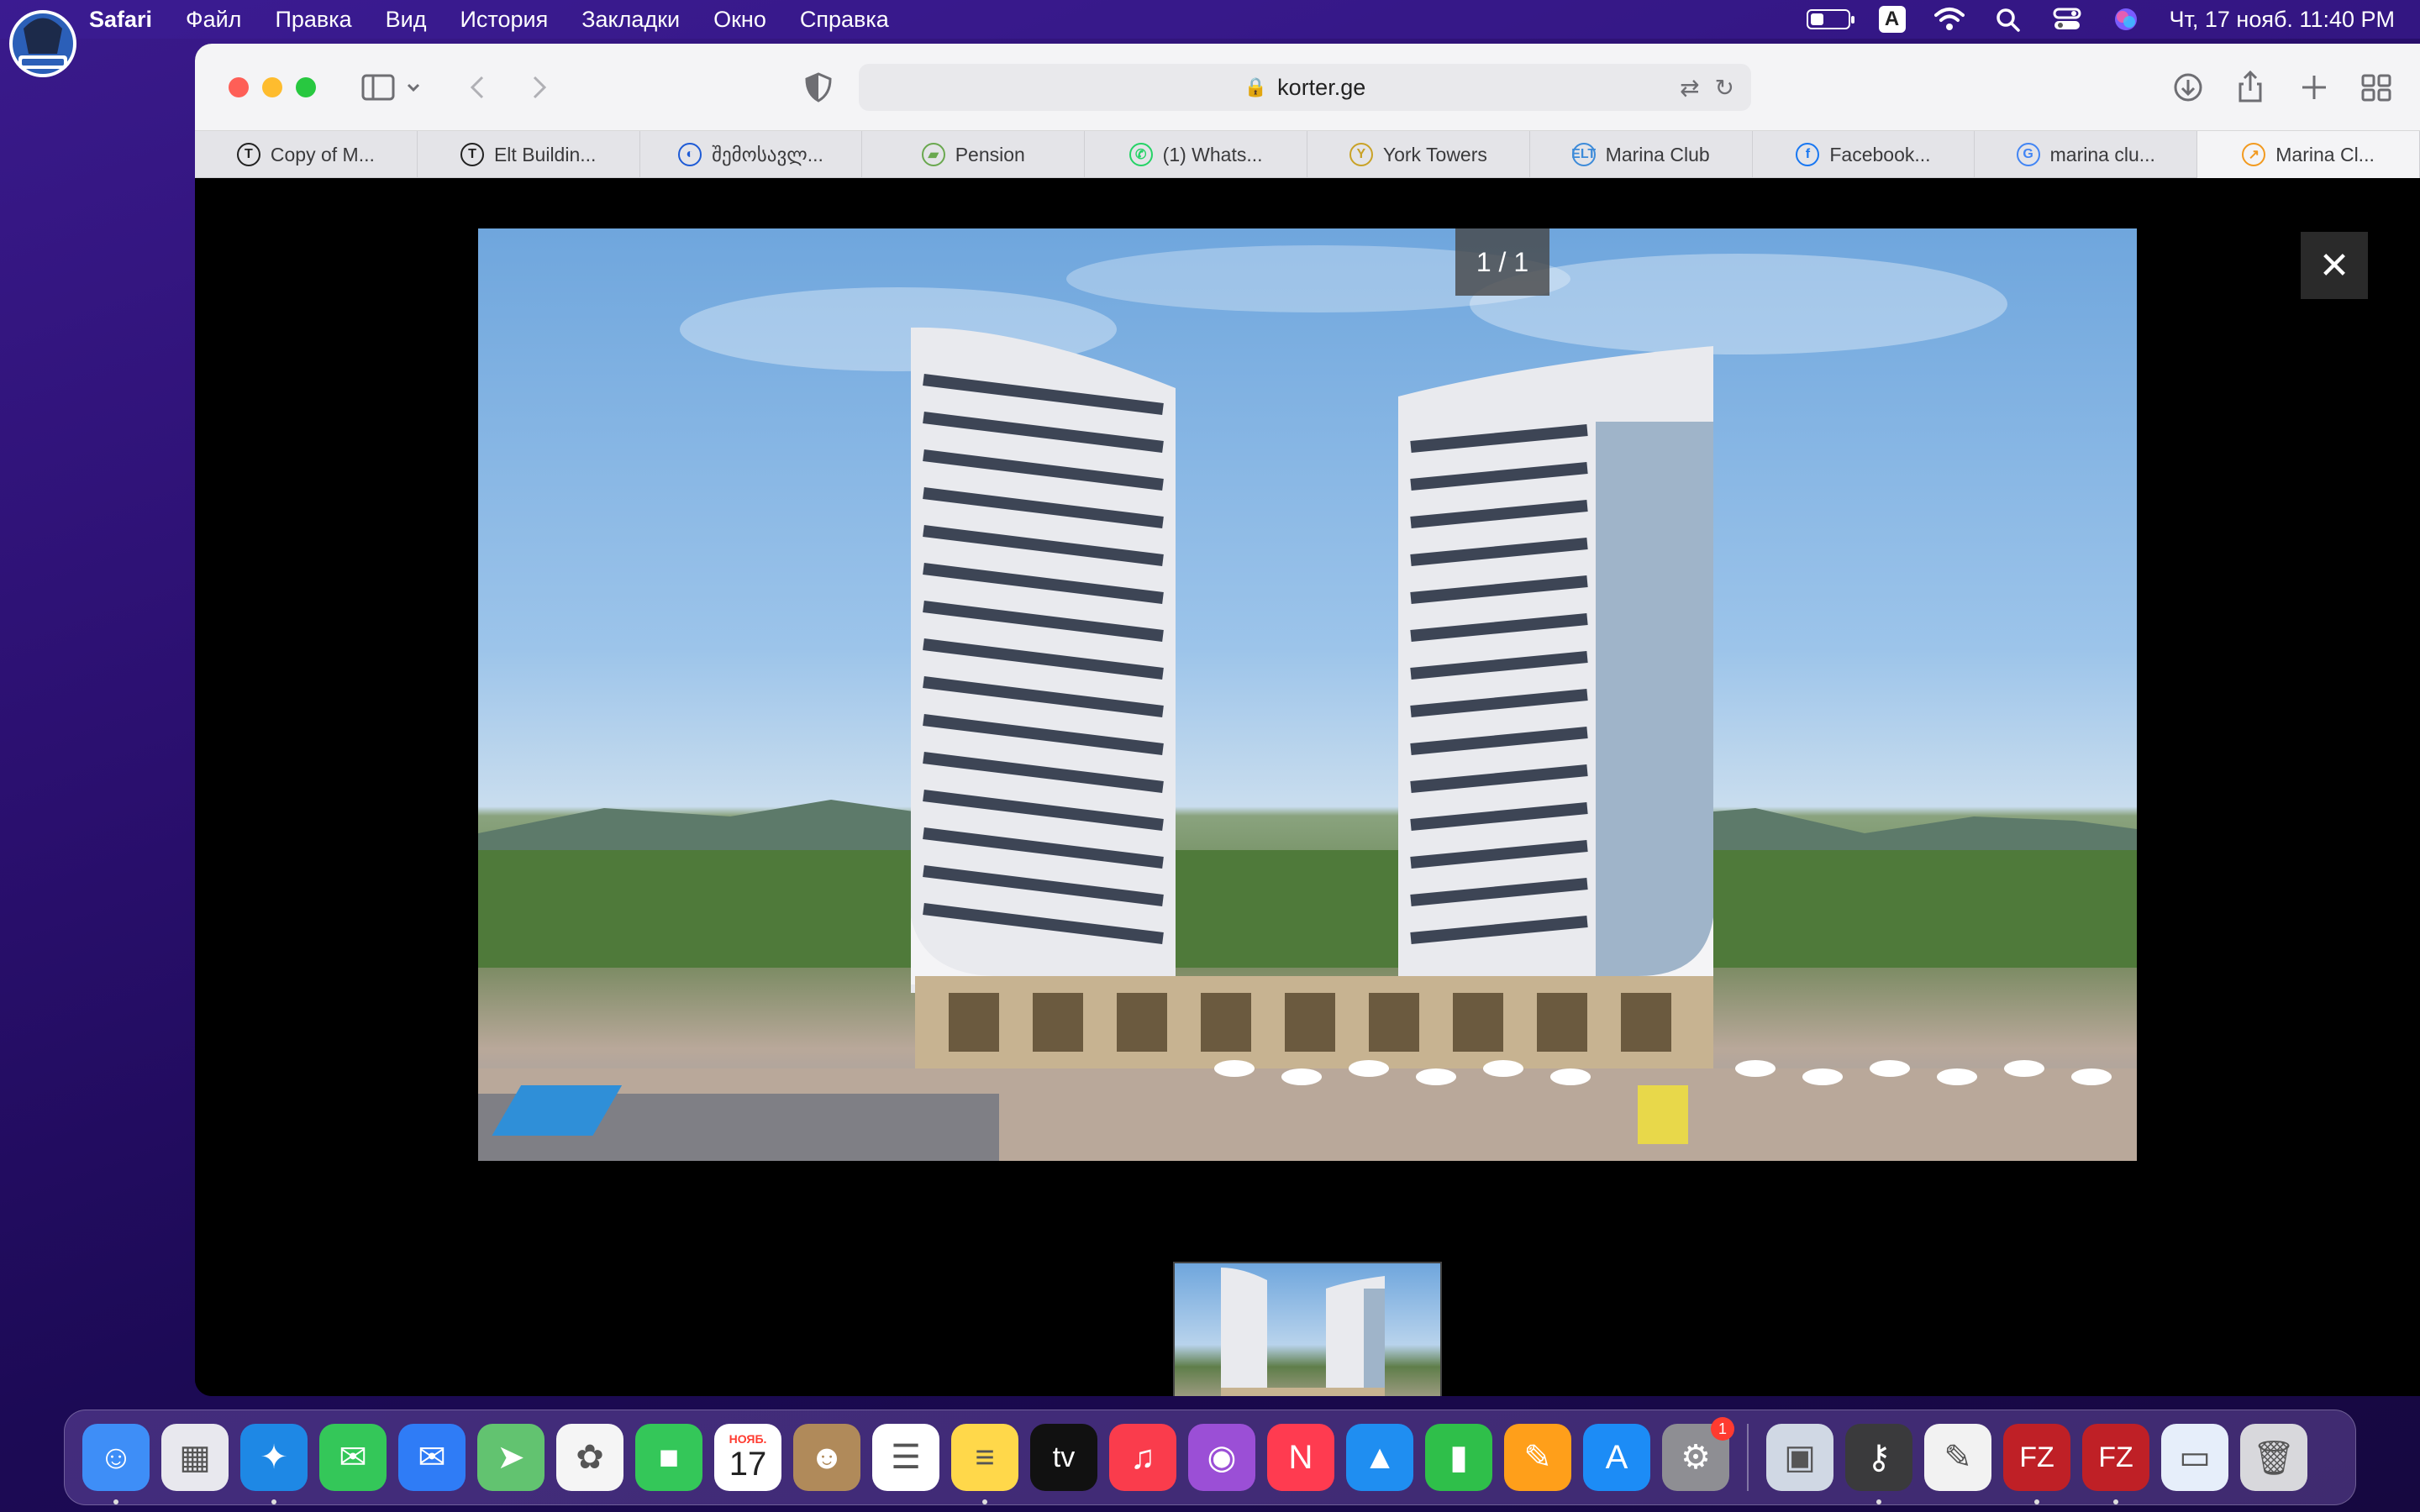  I want to click on notes-glyph: ≡, so click(985, 1457).